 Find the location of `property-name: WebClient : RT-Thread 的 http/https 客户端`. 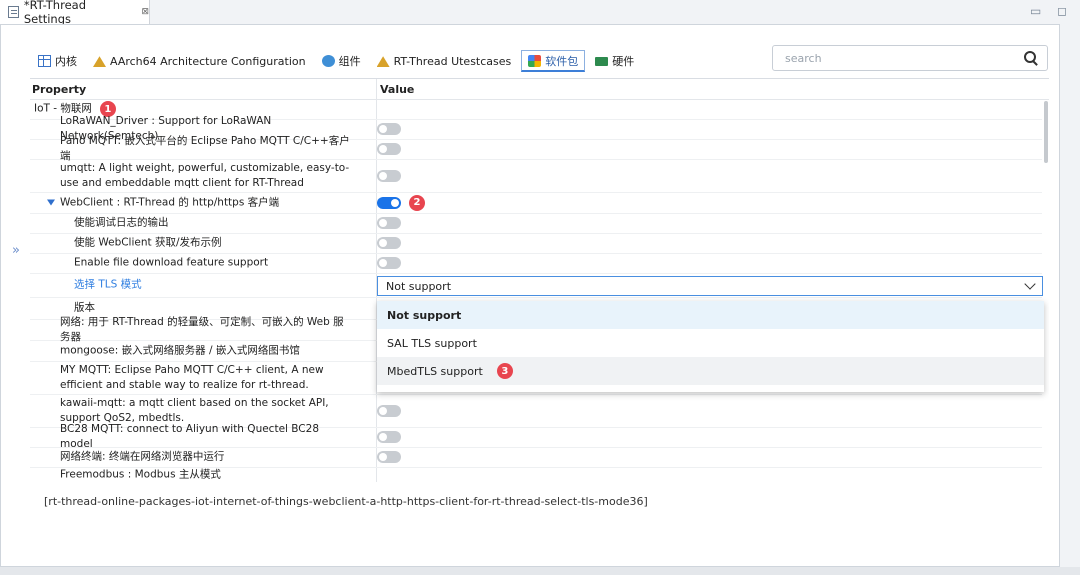

property-name: WebClient : RT-Thread 的 http/https 客户端 is located at coordinates (192, 202).